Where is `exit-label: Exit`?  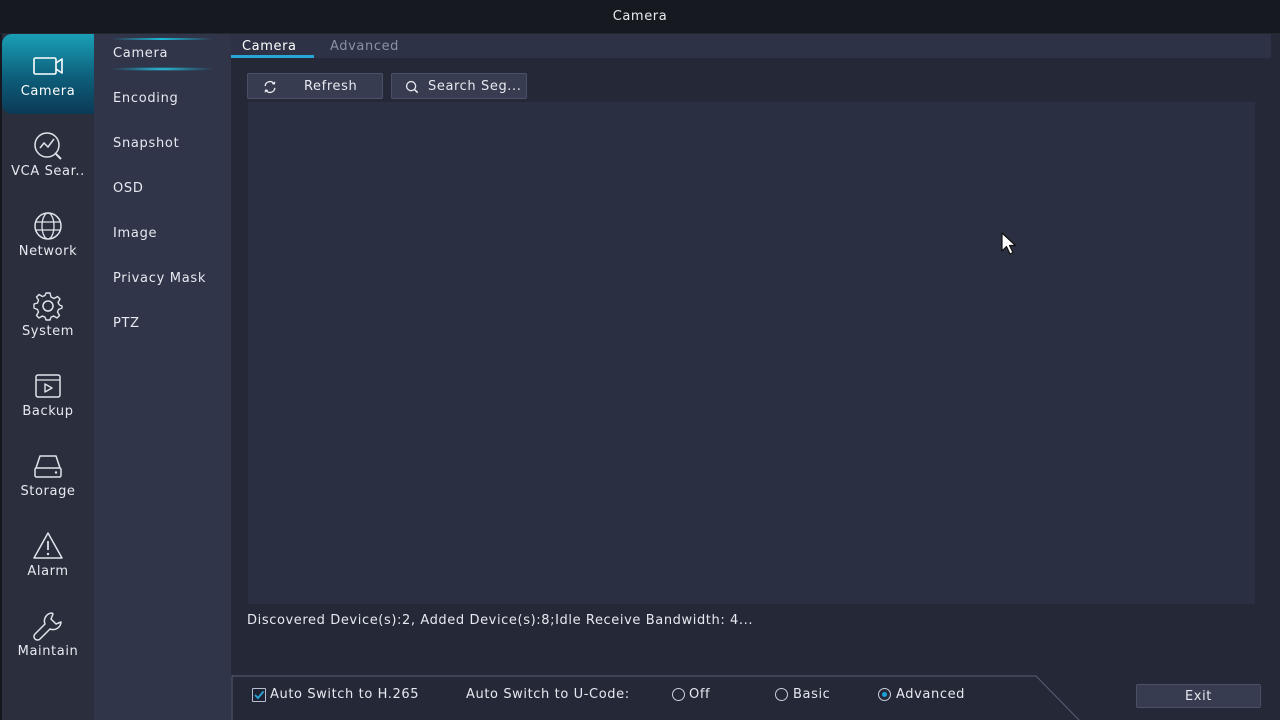
exit-label: Exit is located at coordinates (1198, 696).